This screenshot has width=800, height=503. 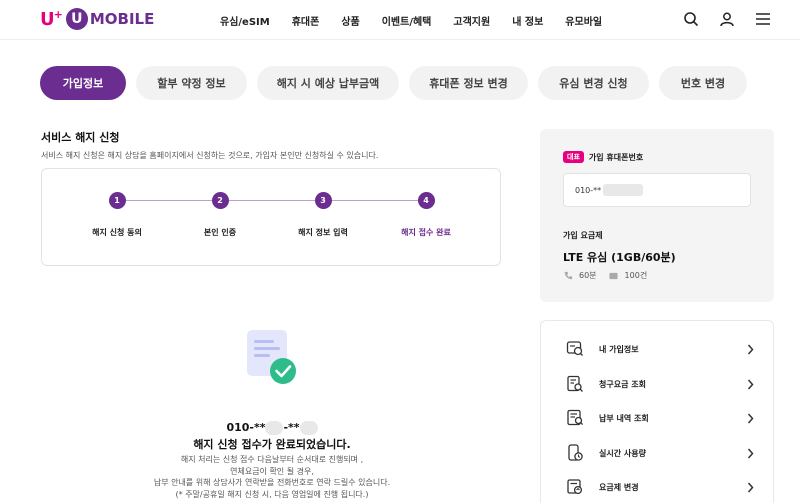 What do you see at coordinates (323, 200) in the screenshot?
I see `step-number: 3` at bounding box center [323, 200].